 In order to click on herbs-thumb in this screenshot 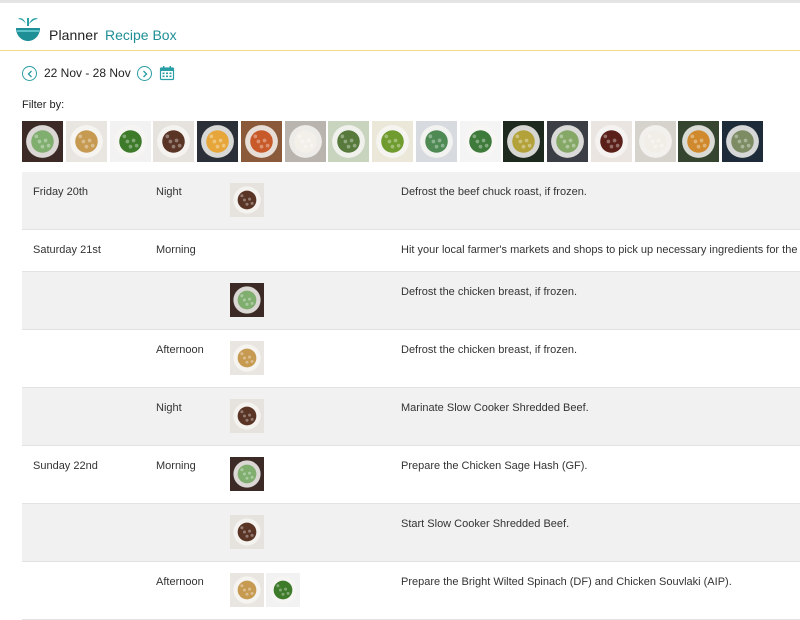, I will do `click(349, 141)`.